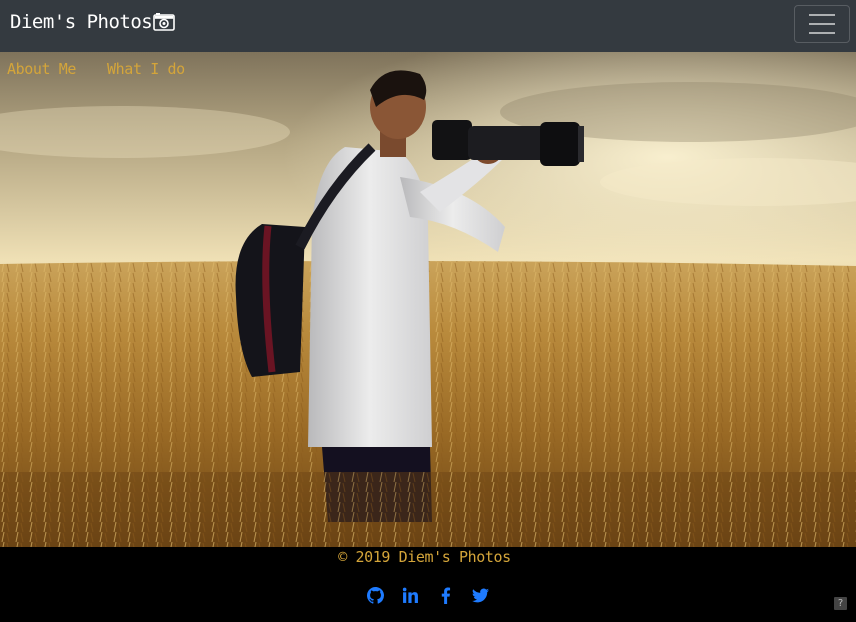  Describe the element at coordinates (96, 69) in the screenshot. I see `hero-nav: About Me What I do` at that location.